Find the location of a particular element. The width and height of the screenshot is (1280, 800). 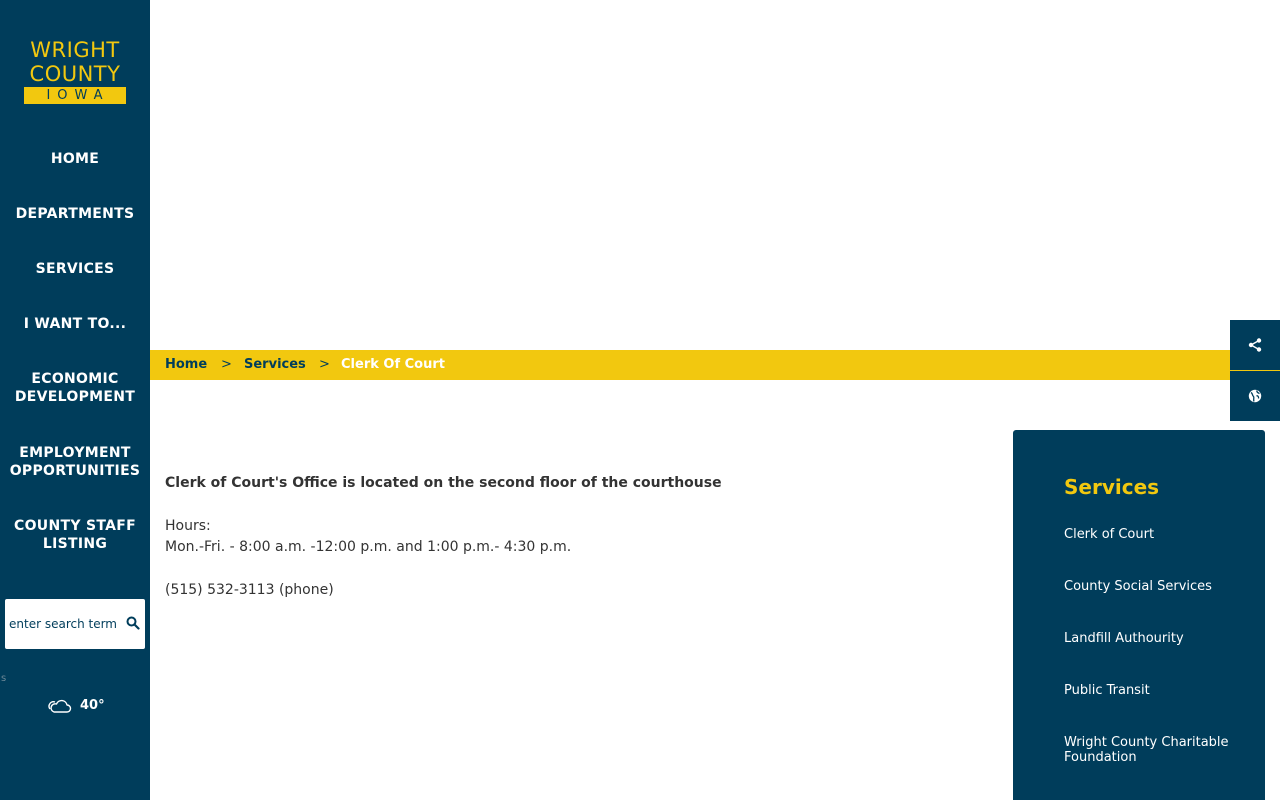

stray-text: s is located at coordinates (4, 678).